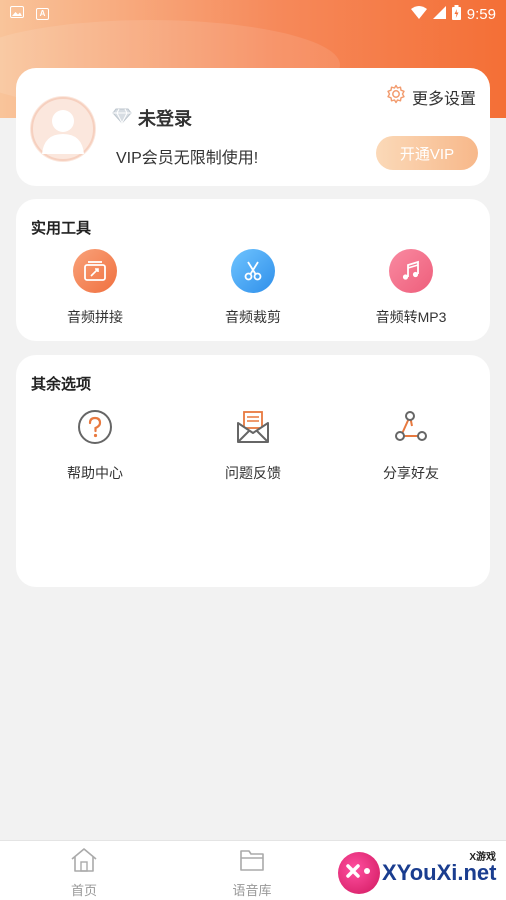  Describe the element at coordinates (83, 890) in the screenshot. I see `nav-label: 首页` at that location.